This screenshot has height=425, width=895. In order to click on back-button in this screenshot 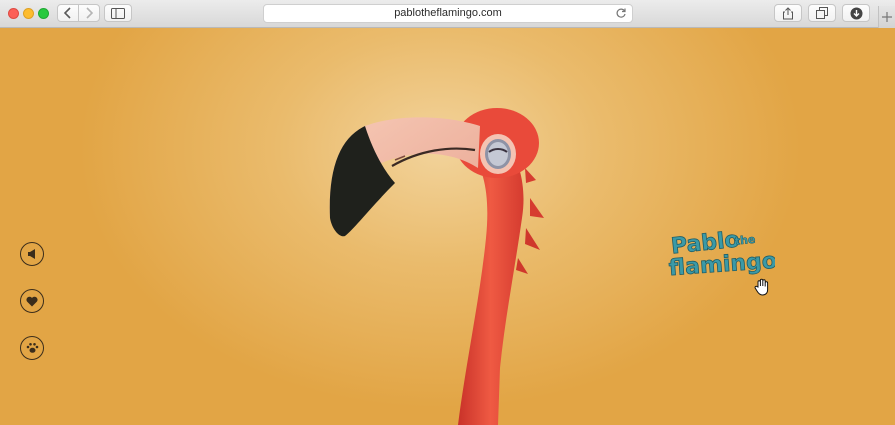, I will do `click(68, 13)`.